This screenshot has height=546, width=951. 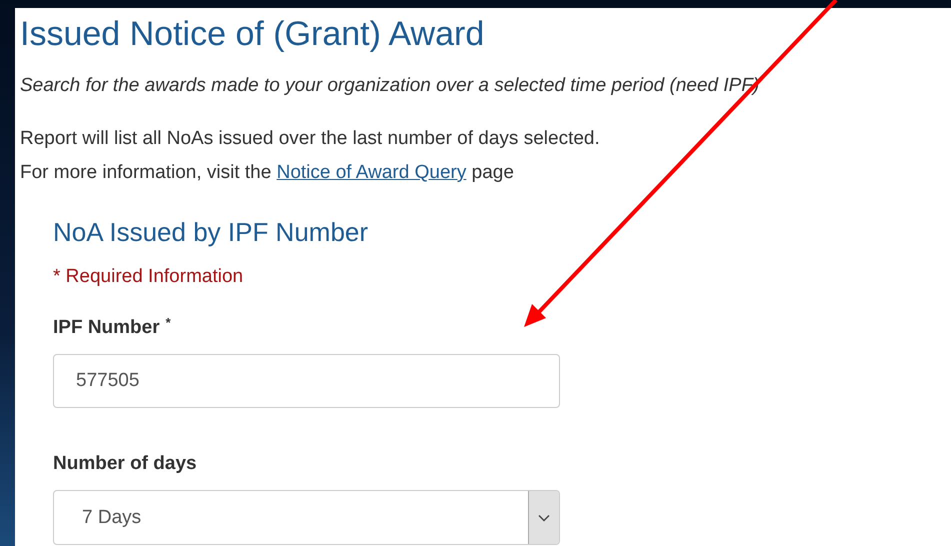 I want to click on required-mark: *, so click(x=168, y=322).